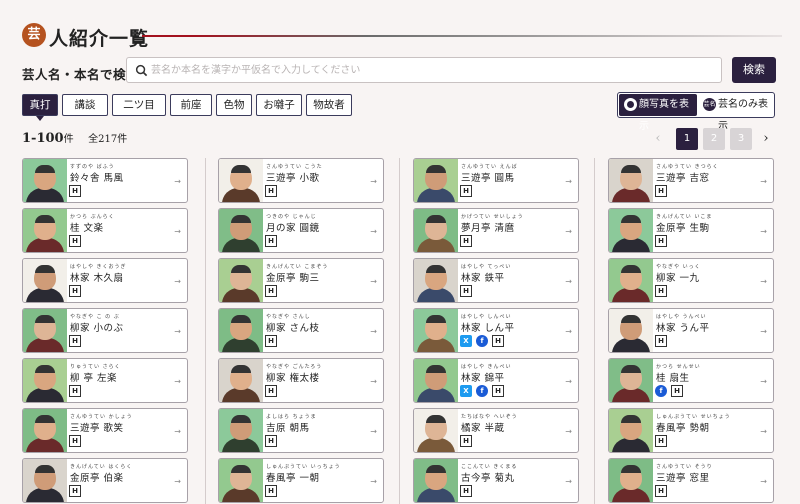 The width and height of the screenshot is (800, 504). Describe the element at coordinates (496, 480) in the screenshot. I see `performer-card: ここんてい きくまる 古今亭 菊丸 H →` at that location.